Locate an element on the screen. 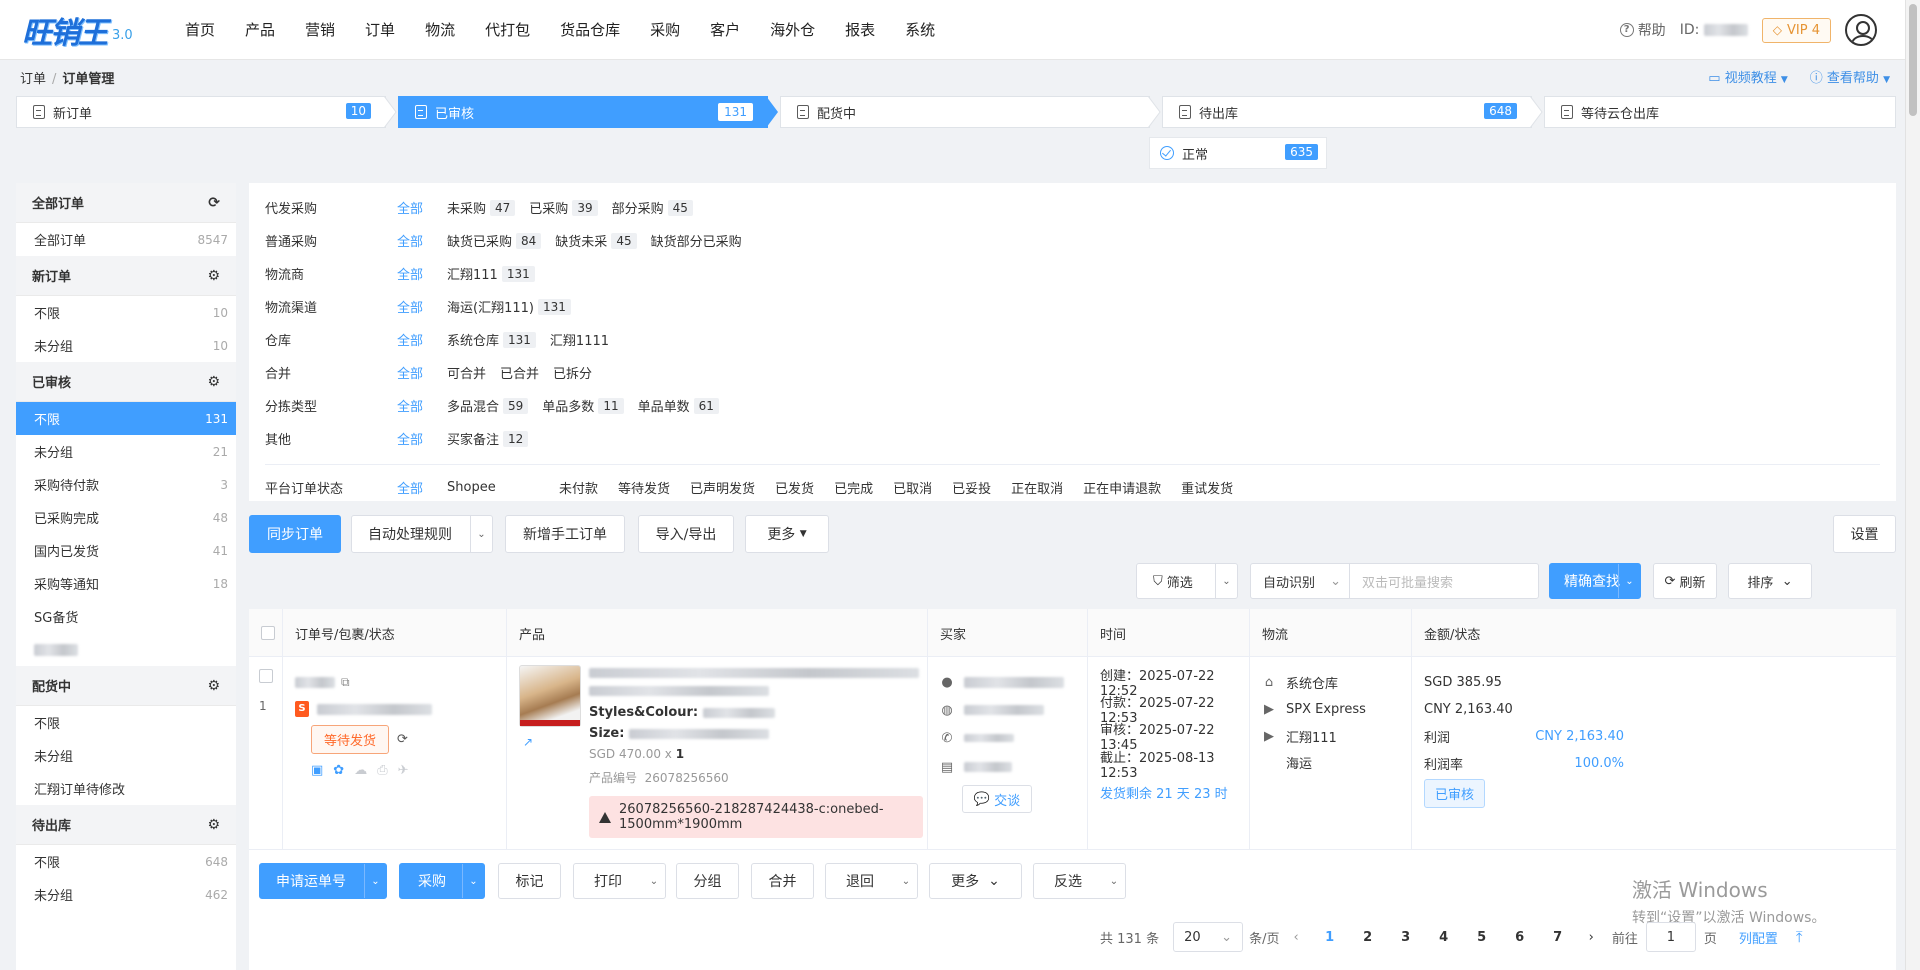  sidebar-item-picking-all: 不限 is located at coordinates (126, 722).